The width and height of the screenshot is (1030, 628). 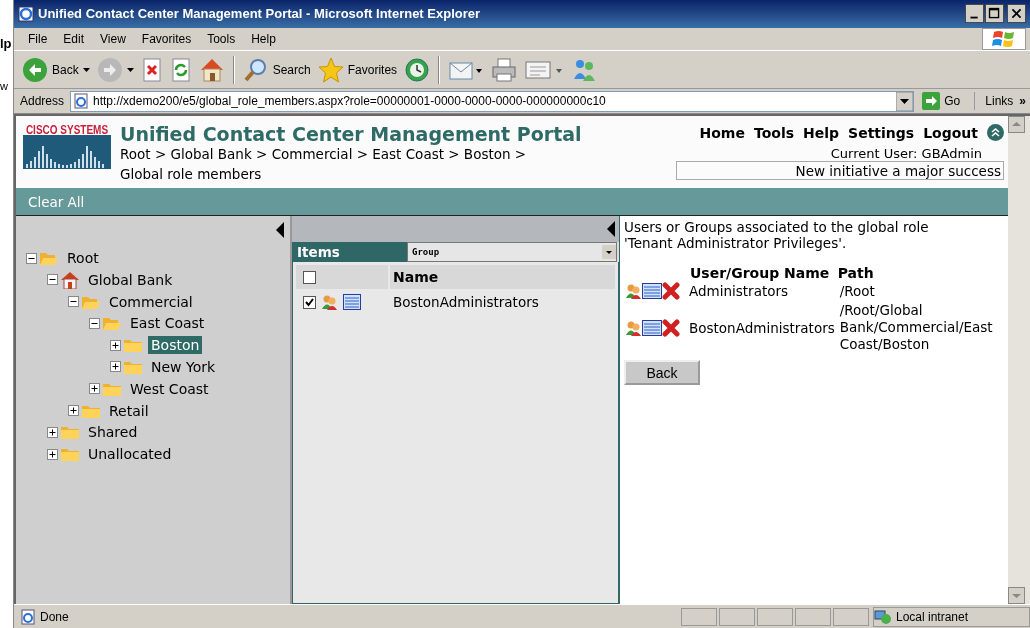 I want to click on status-text: Done, so click(x=55, y=616).